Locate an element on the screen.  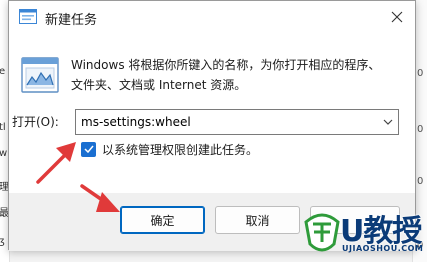
close-button is located at coordinates (397, 17).